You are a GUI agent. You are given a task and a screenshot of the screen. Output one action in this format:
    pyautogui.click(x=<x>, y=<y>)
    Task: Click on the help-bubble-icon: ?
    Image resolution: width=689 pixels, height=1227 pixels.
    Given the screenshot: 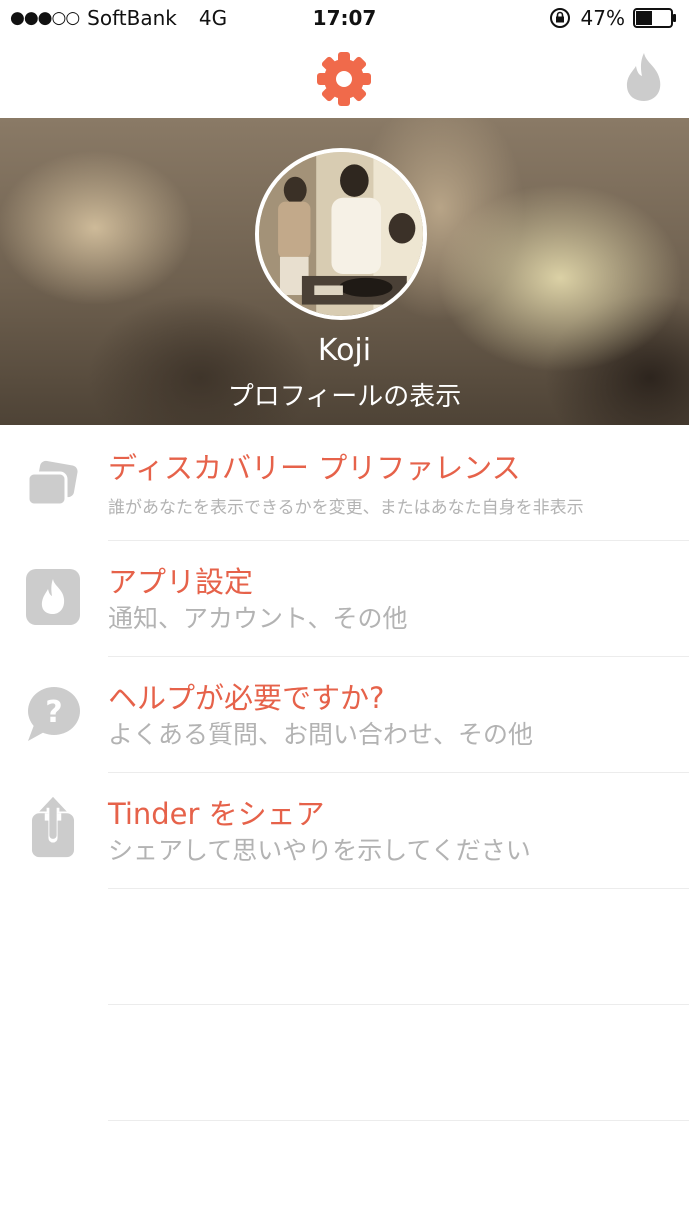 What is the action you would take?
    pyautogui.click(x=54, y=714)
    